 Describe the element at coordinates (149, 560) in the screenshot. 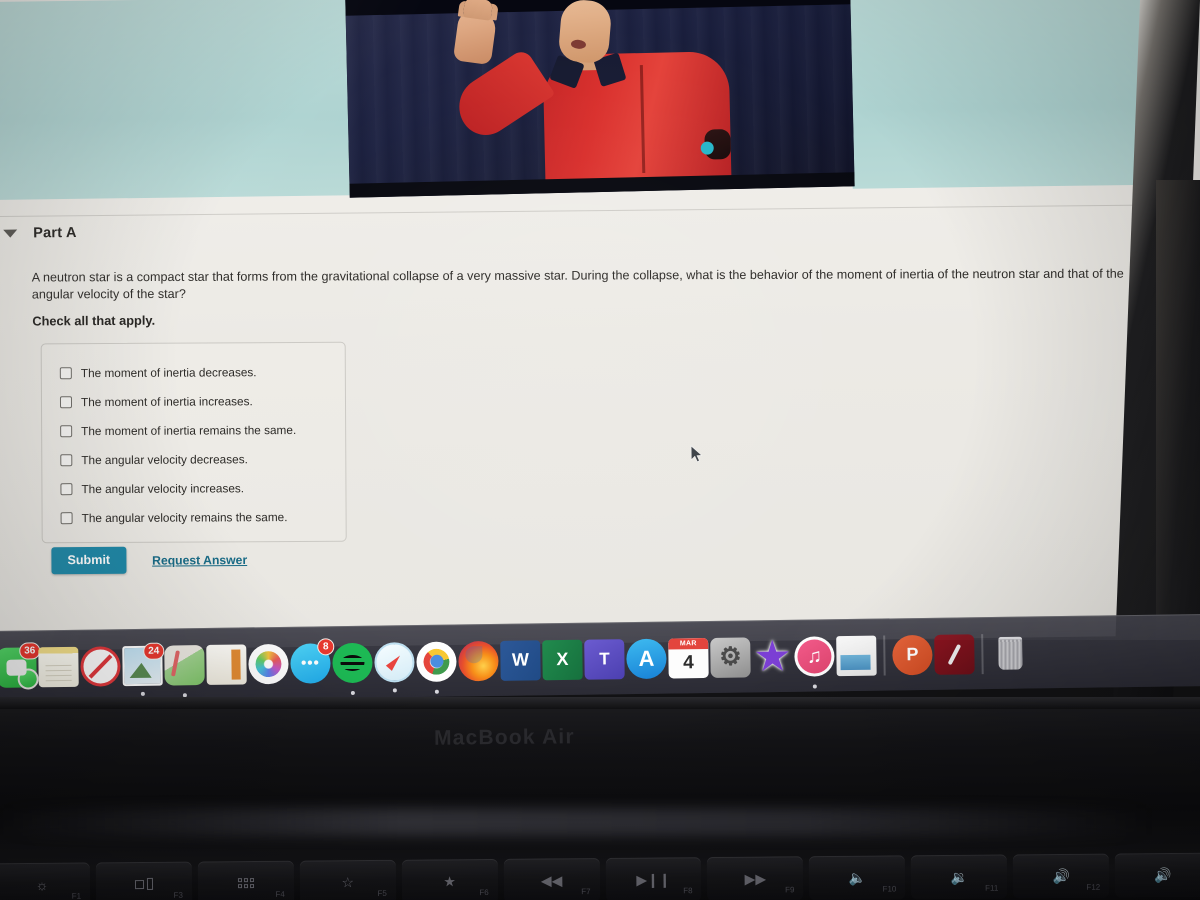

I see `action-row: Submit Request Answer` at that location.